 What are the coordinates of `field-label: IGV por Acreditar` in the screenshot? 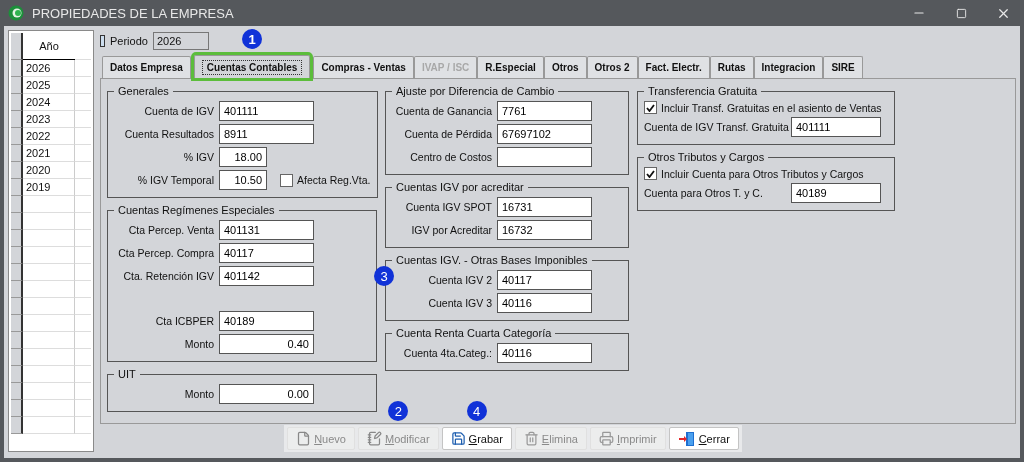 It's located at (451, 230).